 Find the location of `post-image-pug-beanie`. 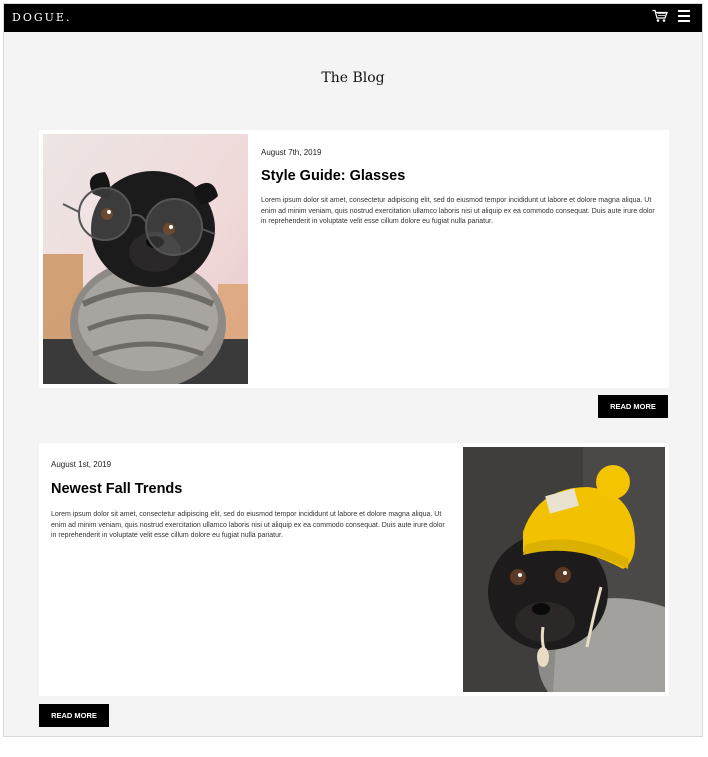

post-image-pug-beanie is located at coordinates (564, 569).